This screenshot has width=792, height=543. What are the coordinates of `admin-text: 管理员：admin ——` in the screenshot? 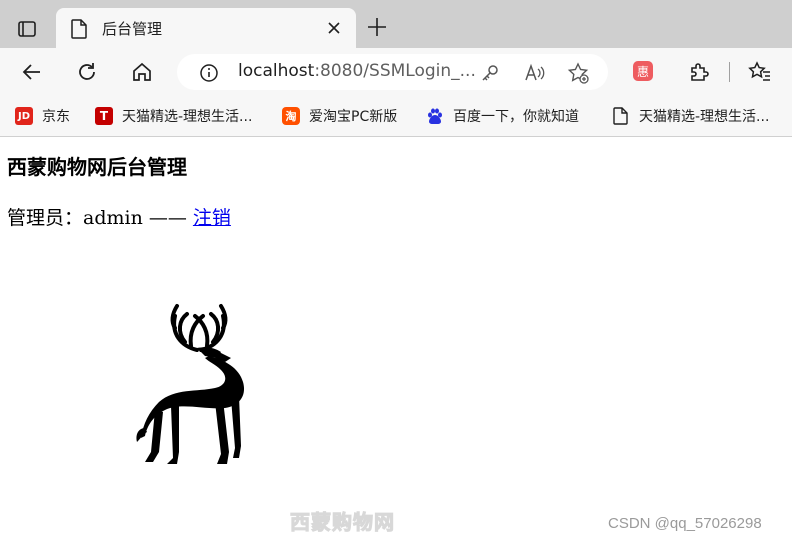 It's located at (100, 218).